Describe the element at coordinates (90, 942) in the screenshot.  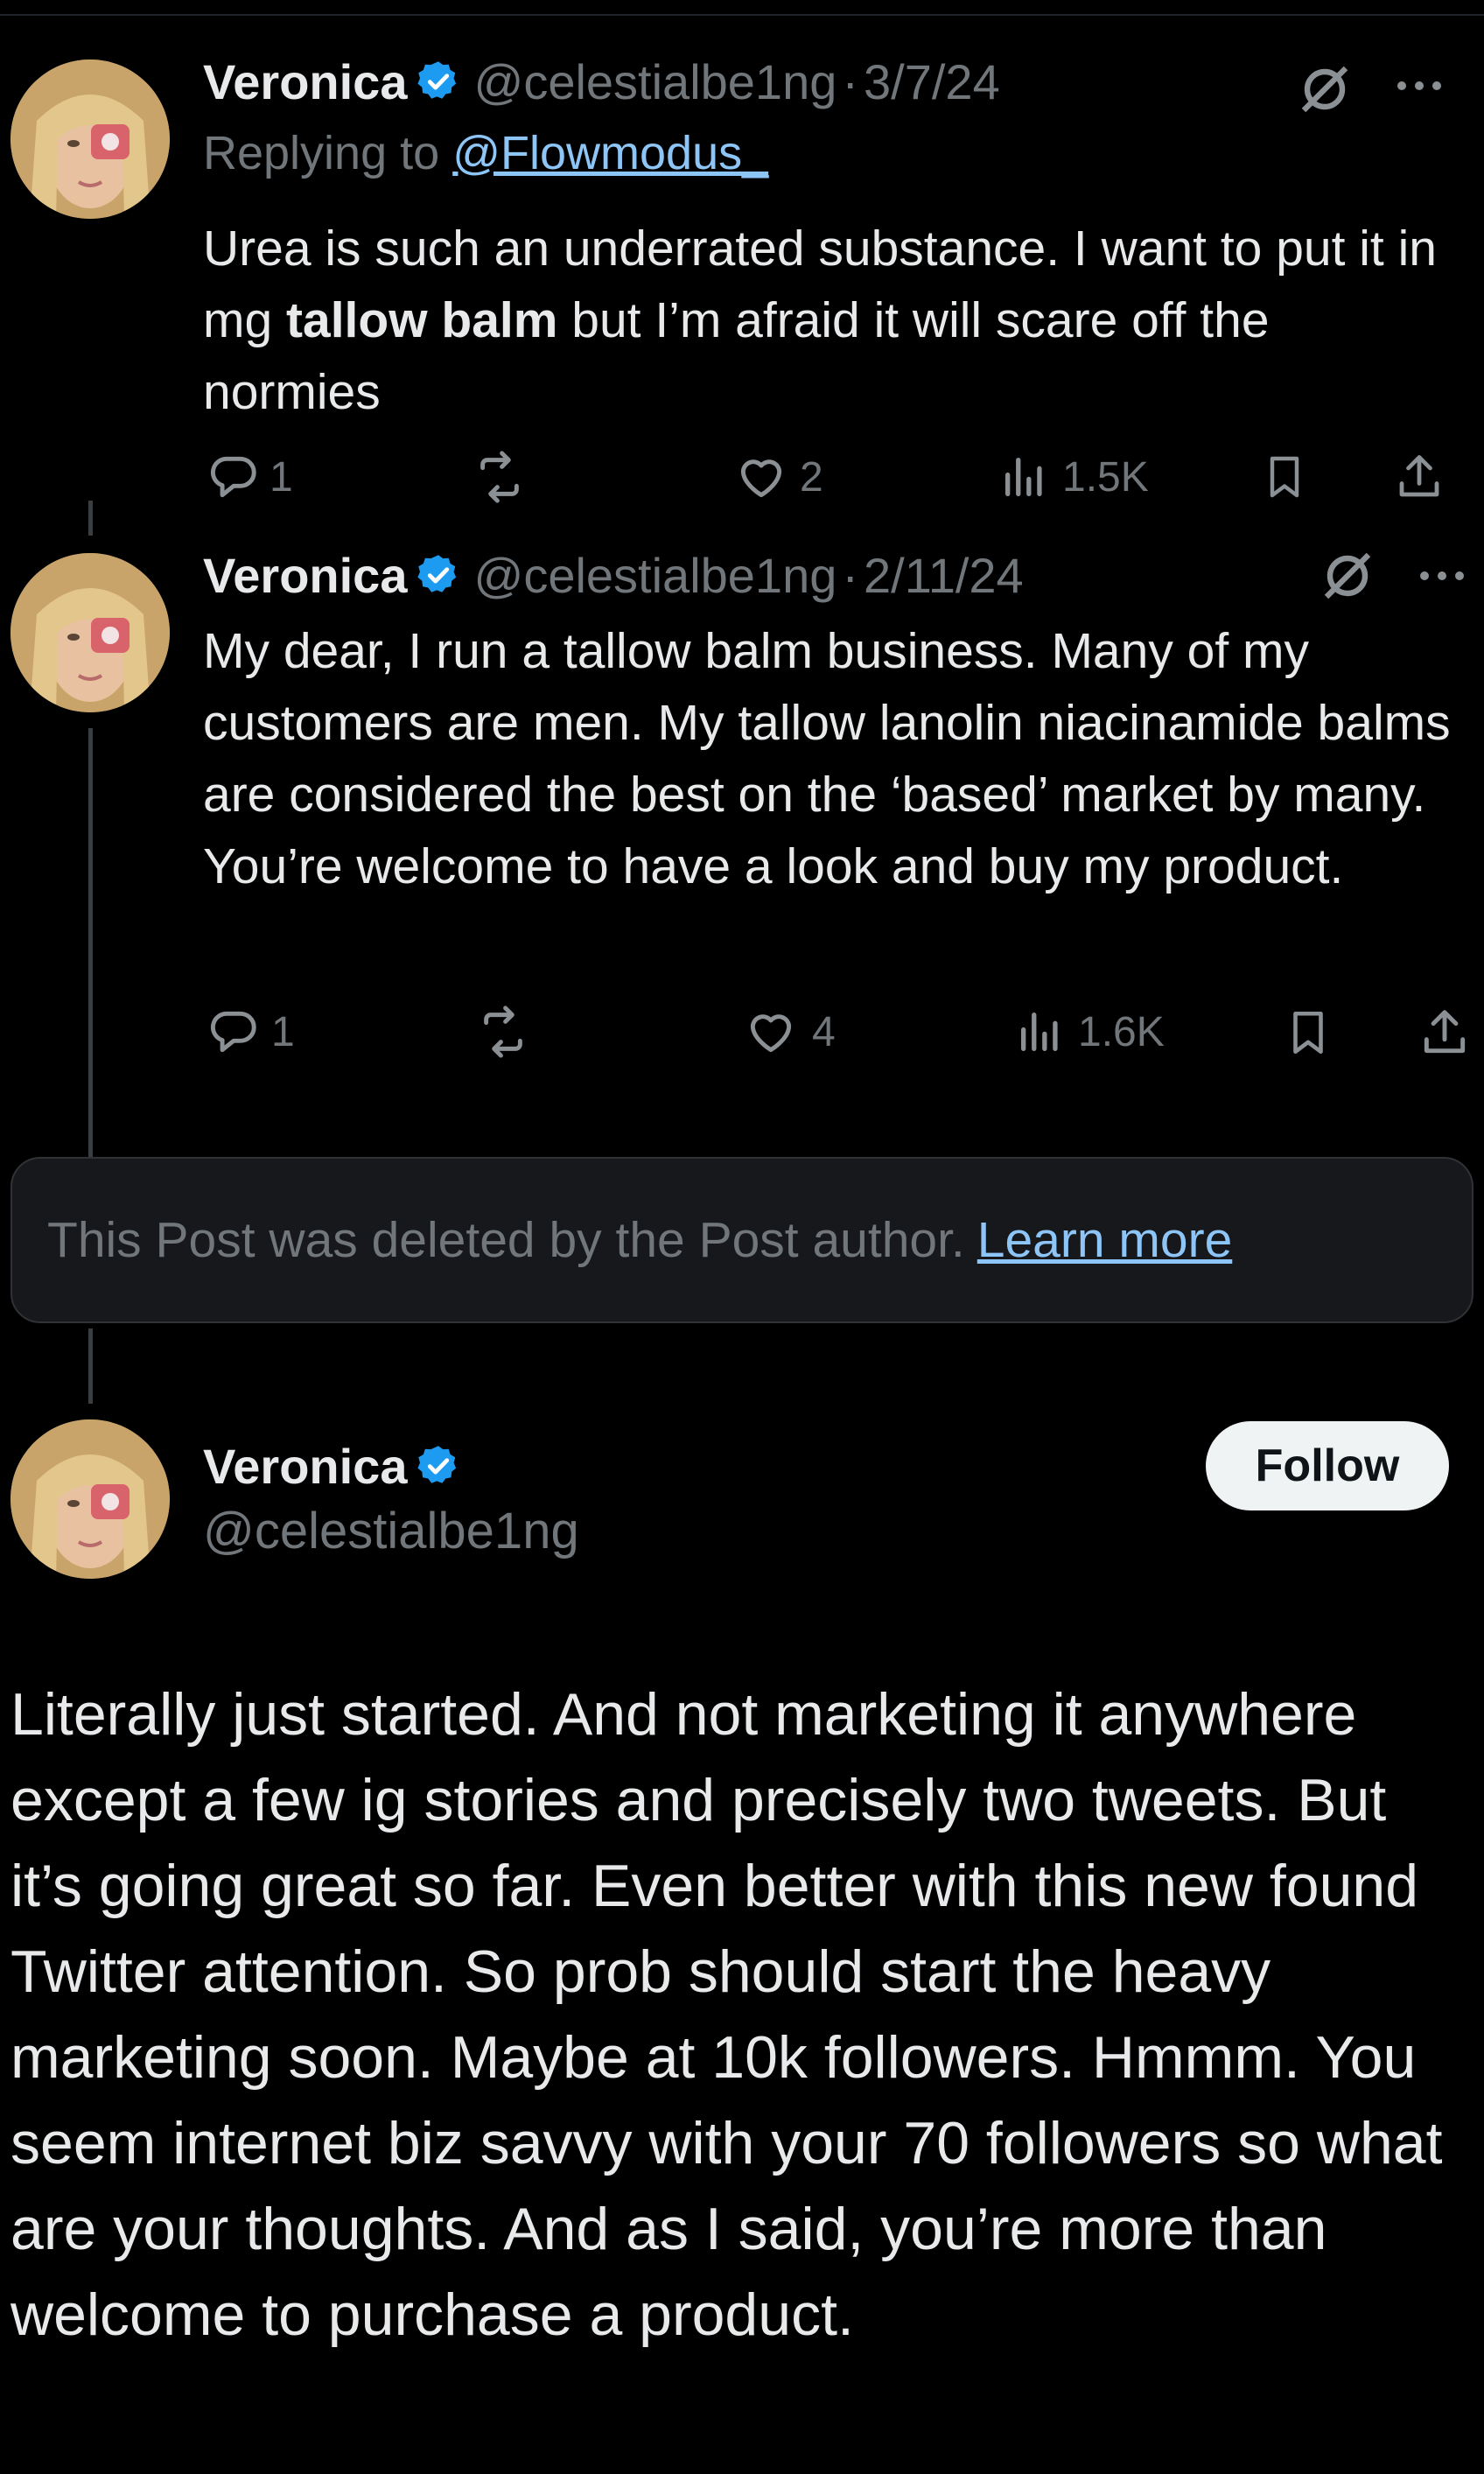
I see `thread-line` at that location.